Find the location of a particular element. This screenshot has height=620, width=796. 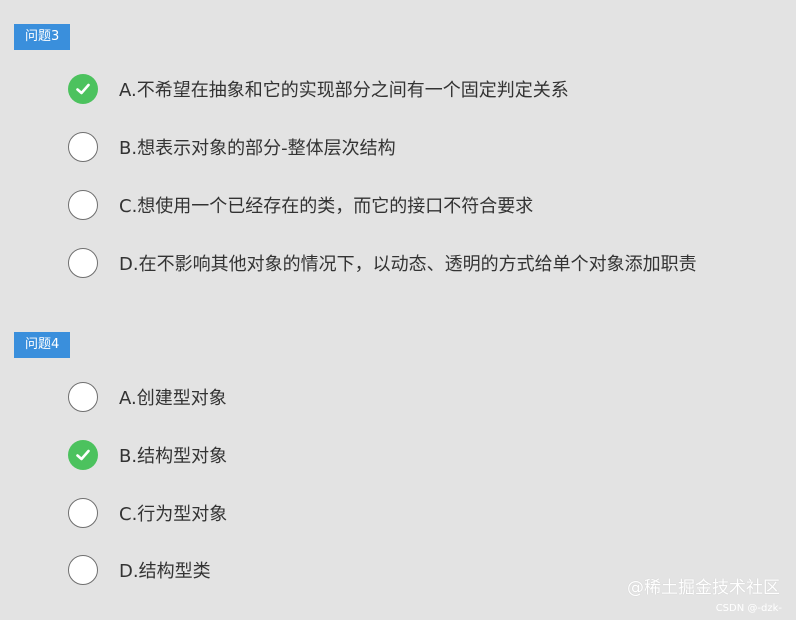

option-a: A.创建型对象 is located at coordinates (147, 397).